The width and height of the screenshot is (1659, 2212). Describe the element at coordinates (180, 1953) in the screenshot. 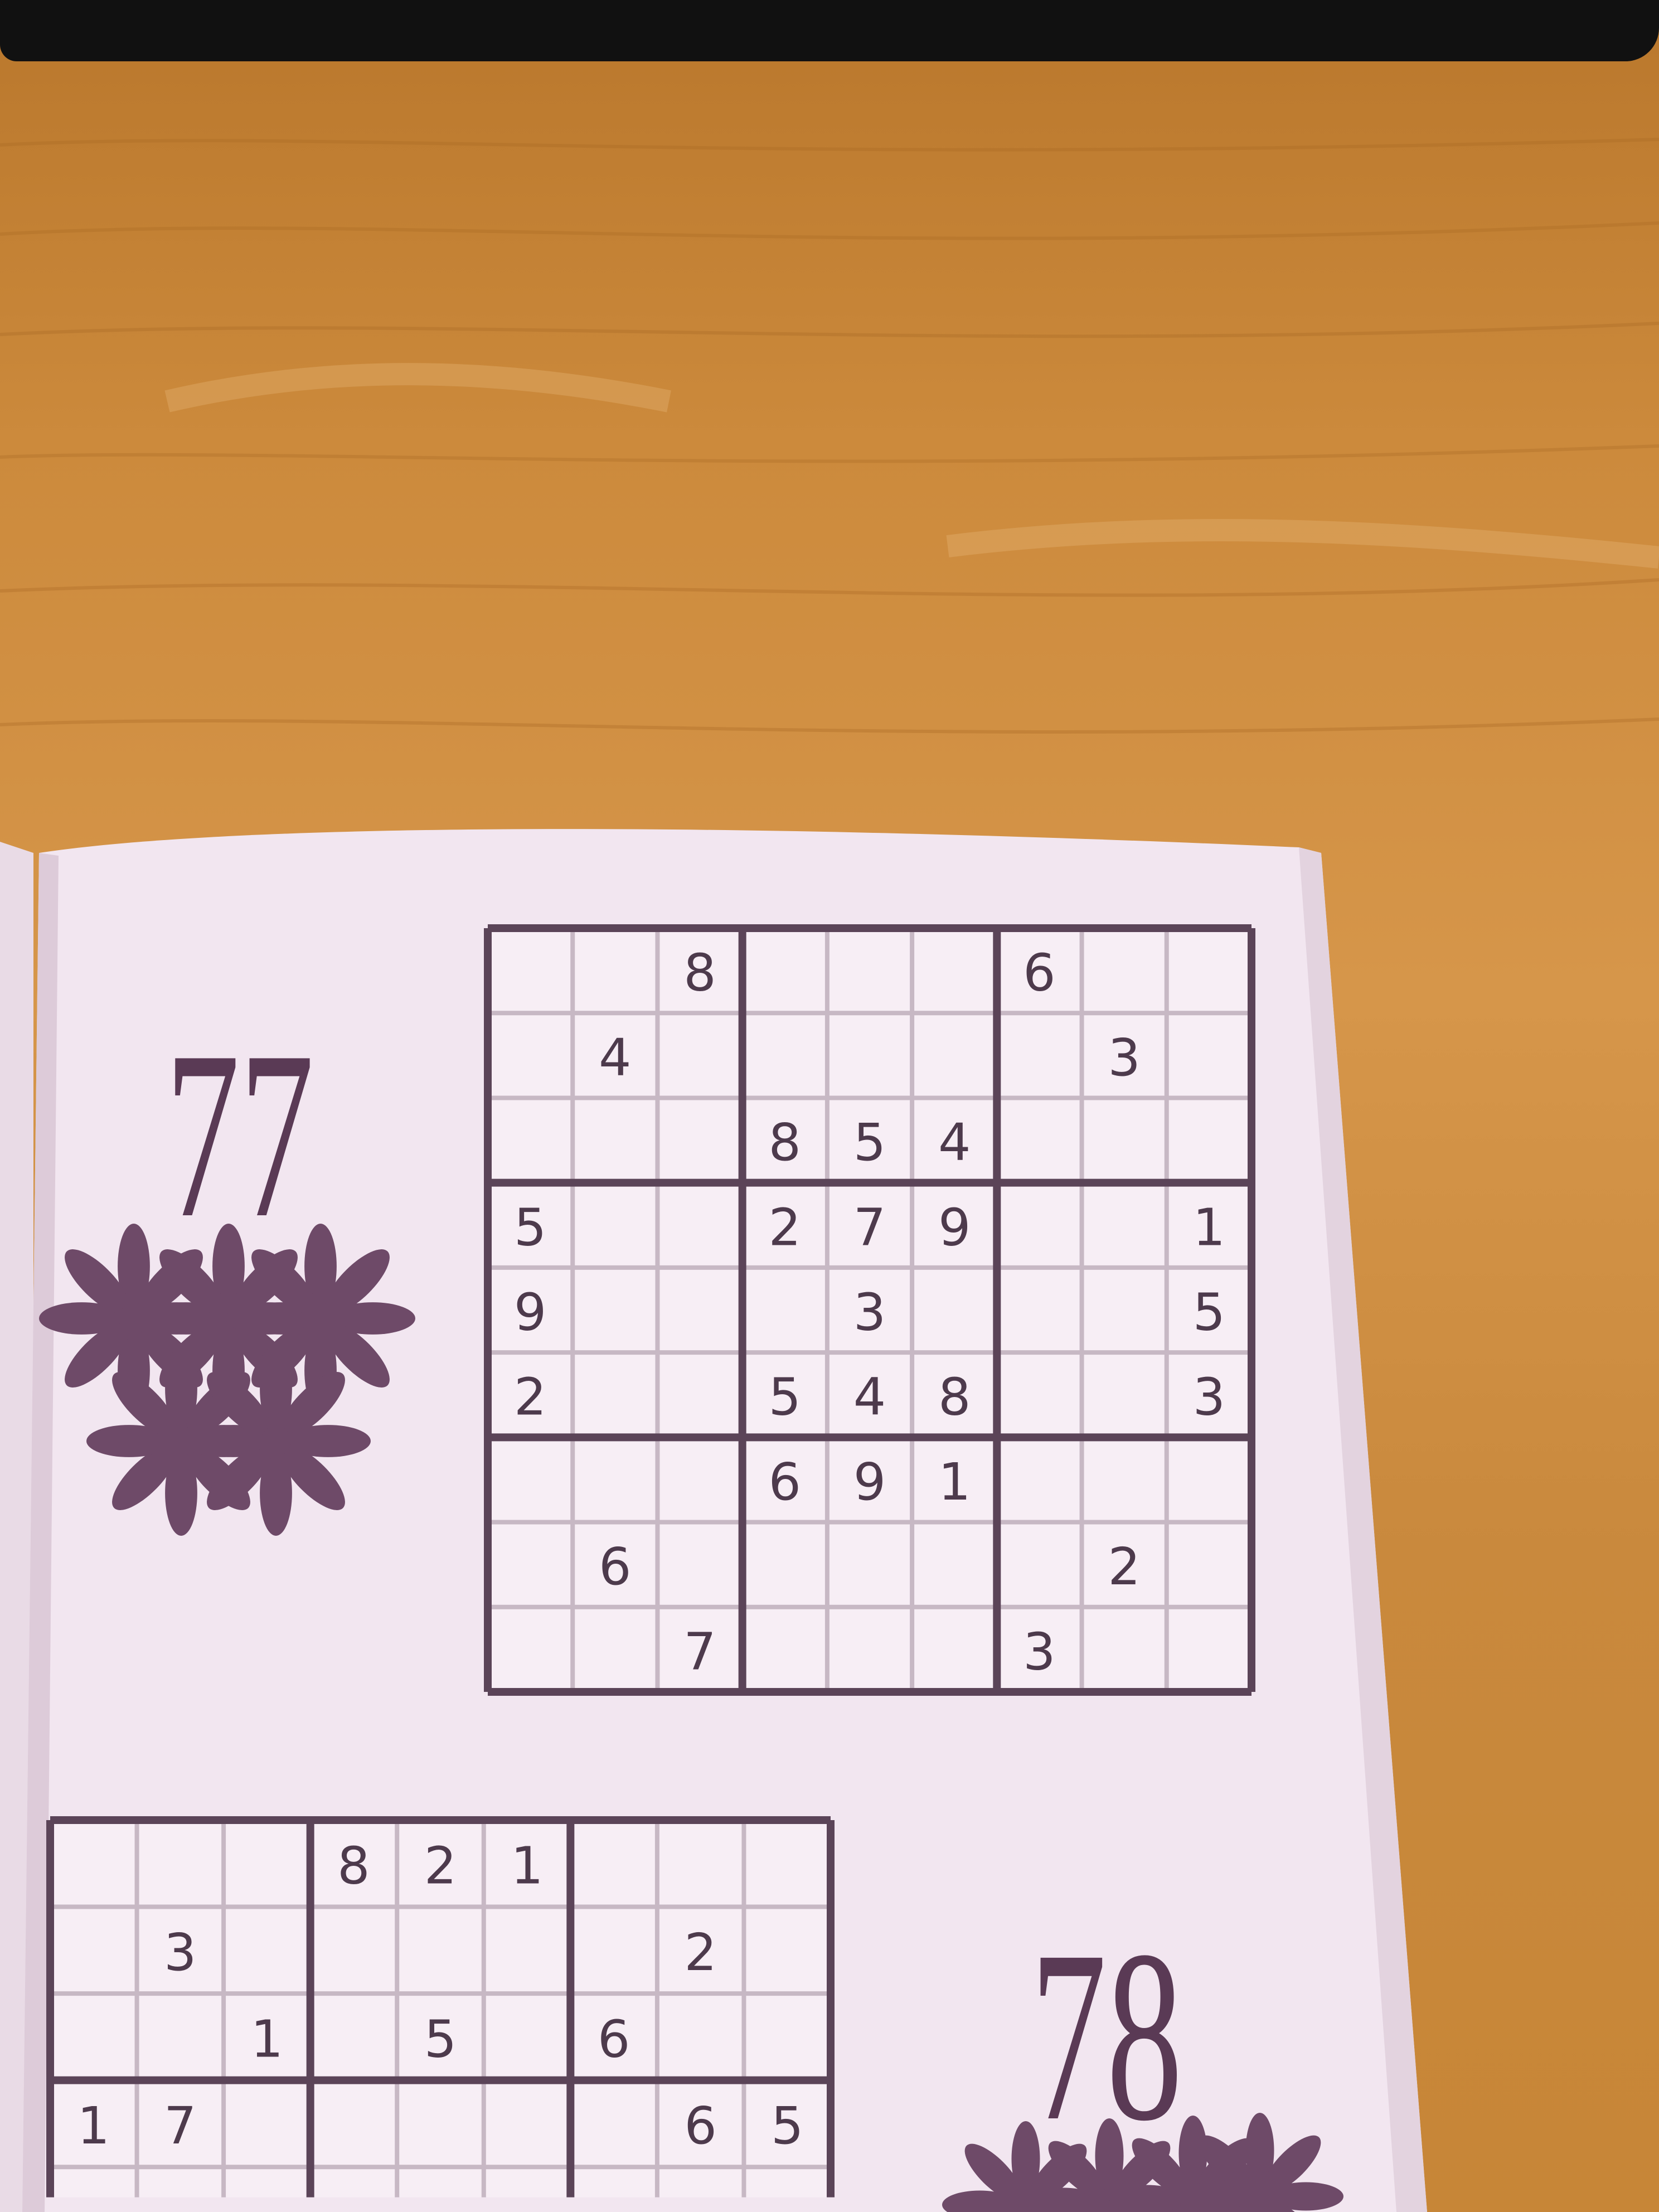

I see `grid78-given-digit: 3` at that location.